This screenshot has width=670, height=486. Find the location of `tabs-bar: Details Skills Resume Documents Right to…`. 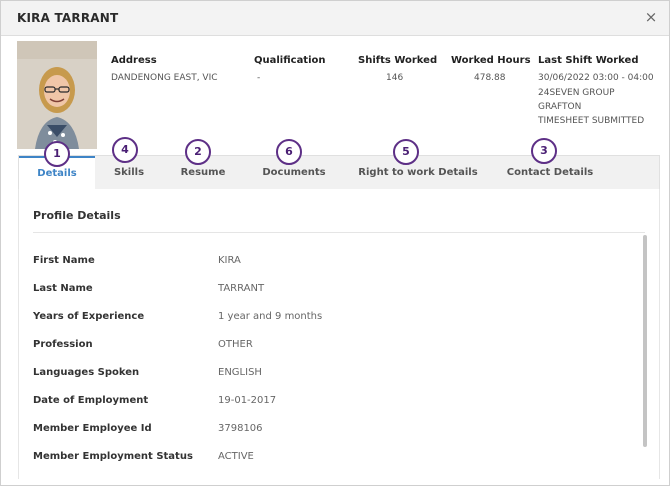

tabs-bar: Details Skills Resume Documents Right to… is located at coordinates (339, 172).